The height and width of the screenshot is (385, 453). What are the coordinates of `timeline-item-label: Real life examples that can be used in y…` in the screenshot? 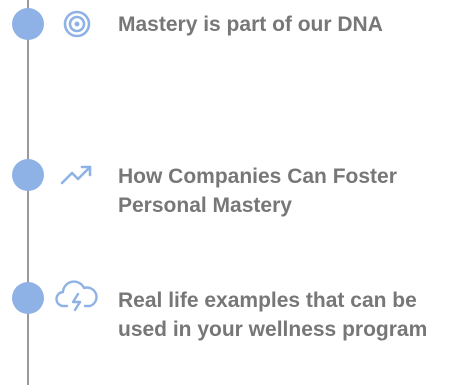 It's located at (273, 315).